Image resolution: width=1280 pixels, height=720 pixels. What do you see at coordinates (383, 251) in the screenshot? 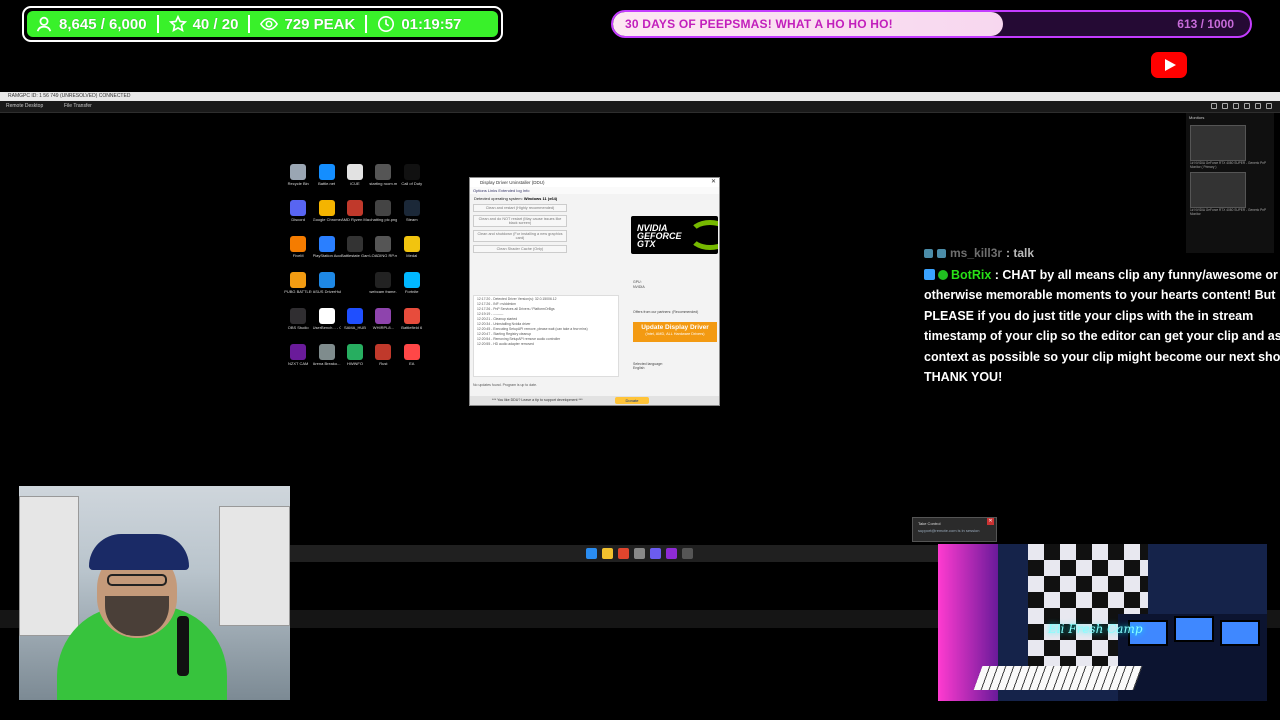
I see `desktop-icon: LOADING RP.mp4` at bounding box center [383, 251].